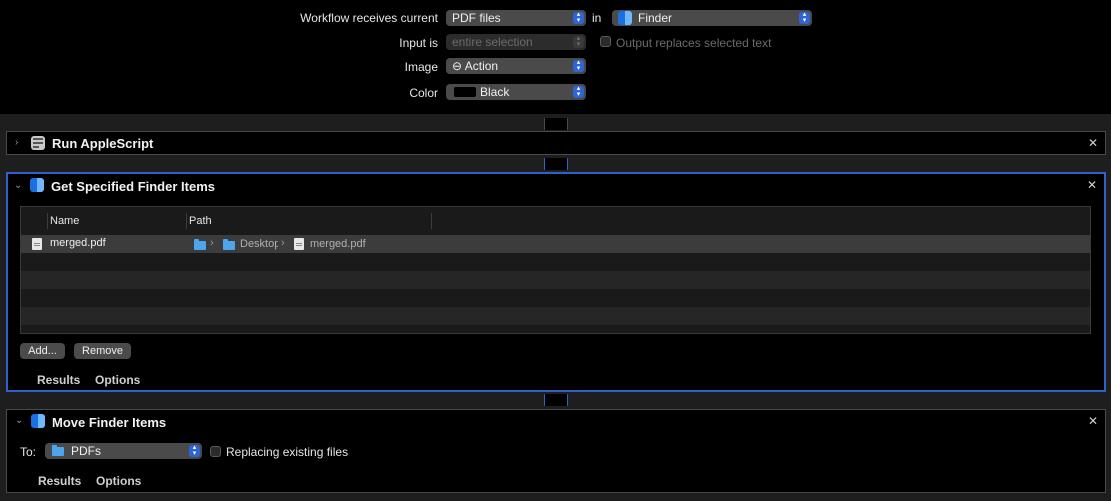 This screenshot has height=501, width=1111. Describe the element at coordinates (28, 452) in the screenshot. I see `to-label: To:` at that location.